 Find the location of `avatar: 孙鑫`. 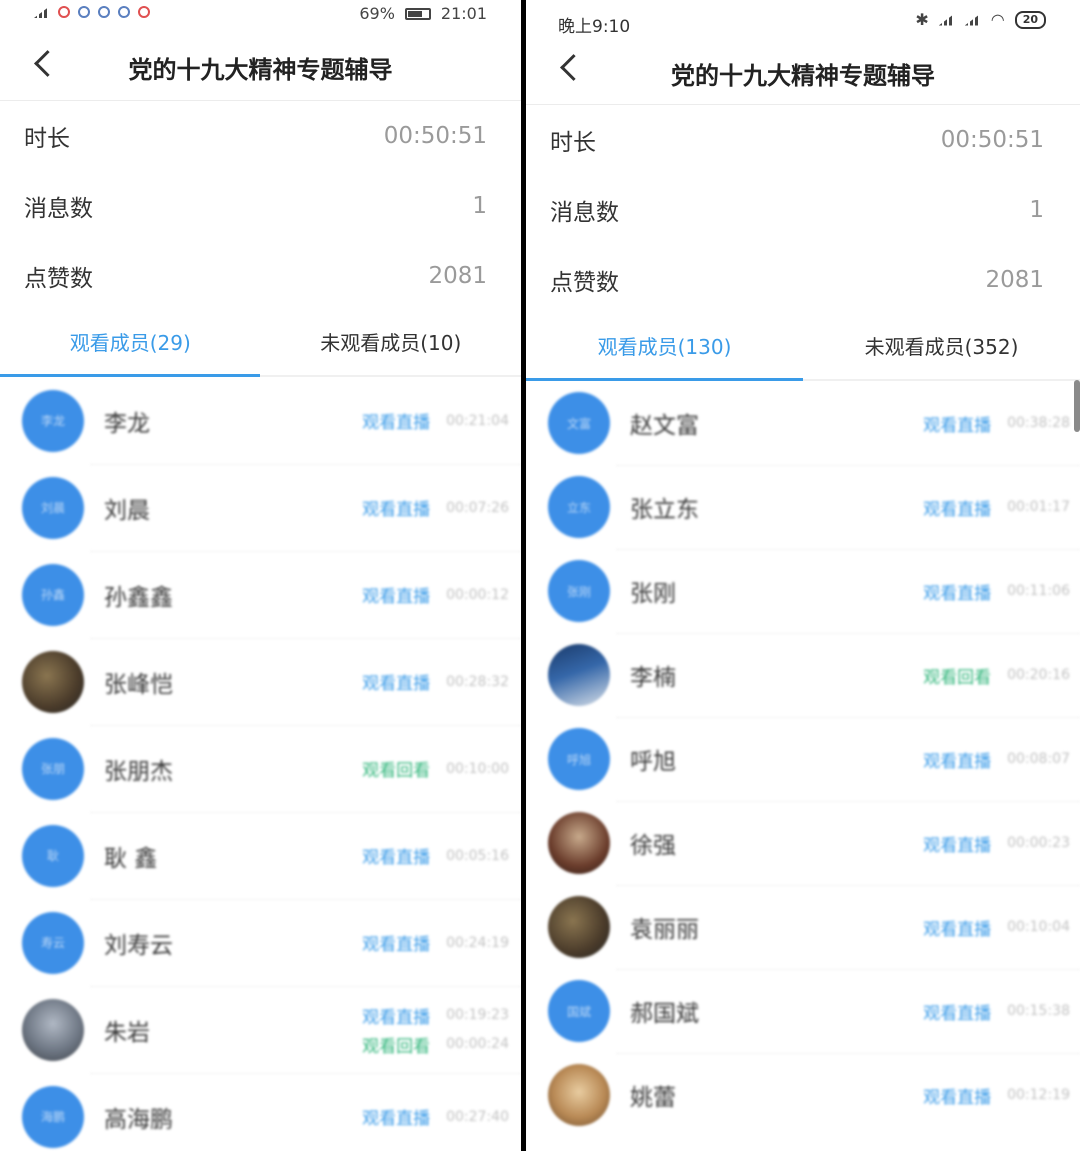

avatar: 孙鑫 is located at coordinates (53, 594).